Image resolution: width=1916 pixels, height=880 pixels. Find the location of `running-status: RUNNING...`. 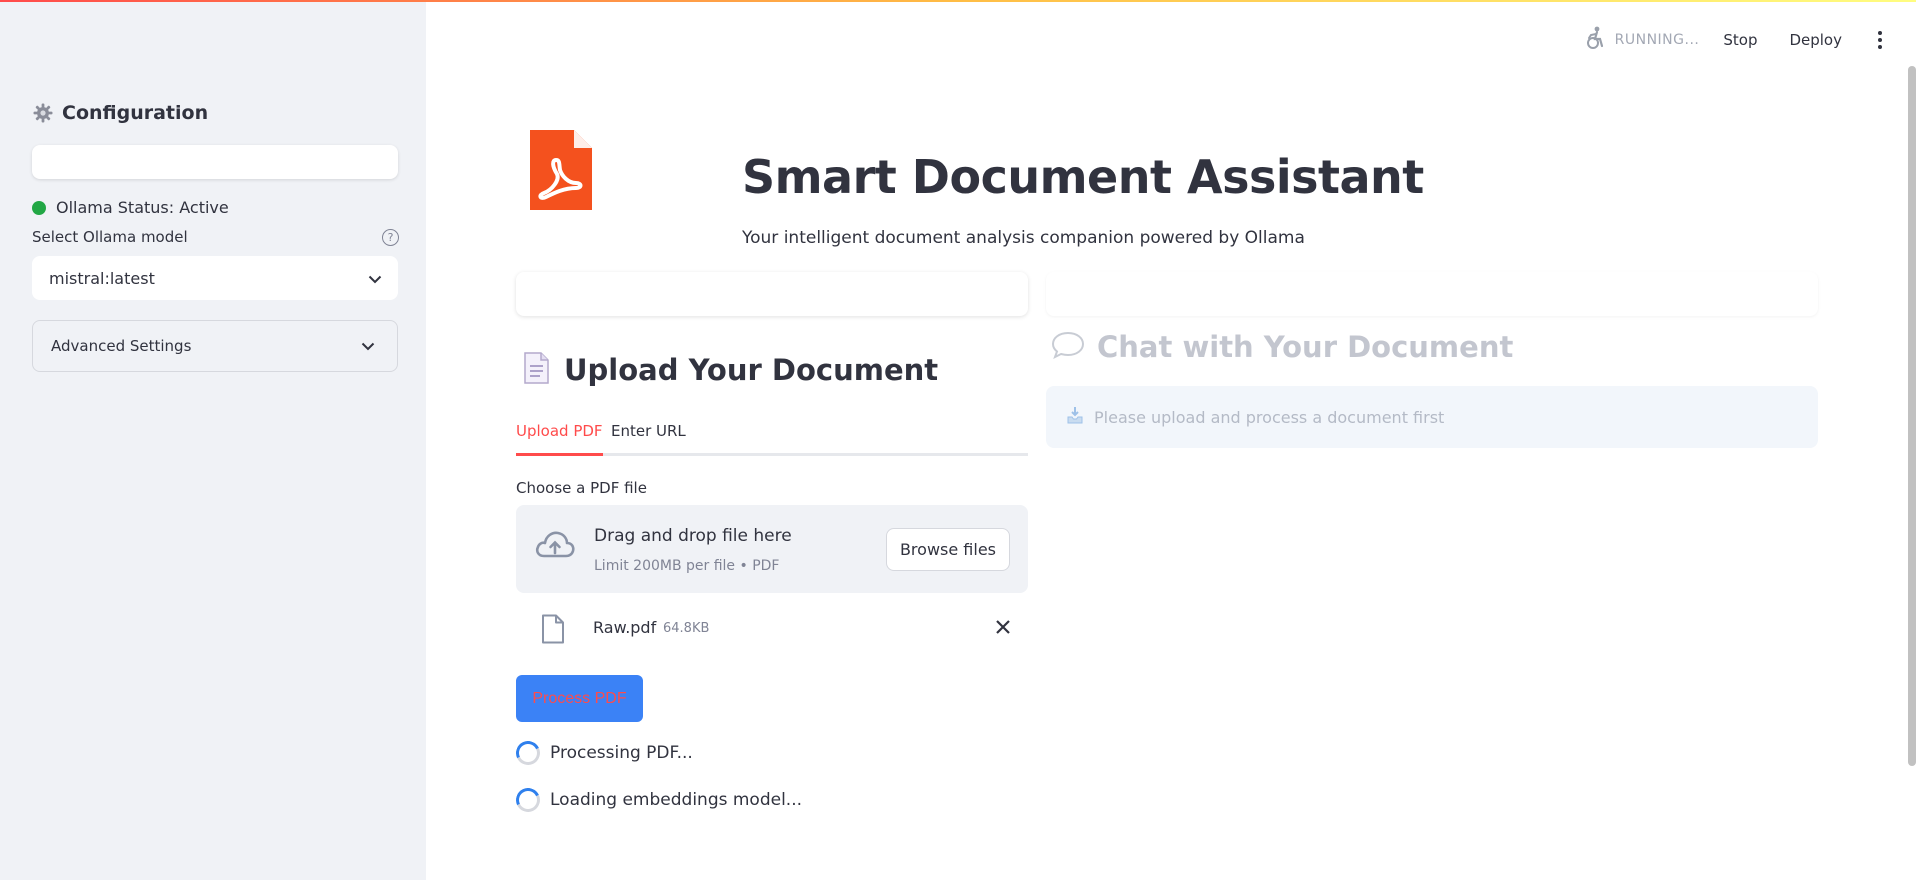

running-status: RUNNING... is located at coordinates (1642, 40).